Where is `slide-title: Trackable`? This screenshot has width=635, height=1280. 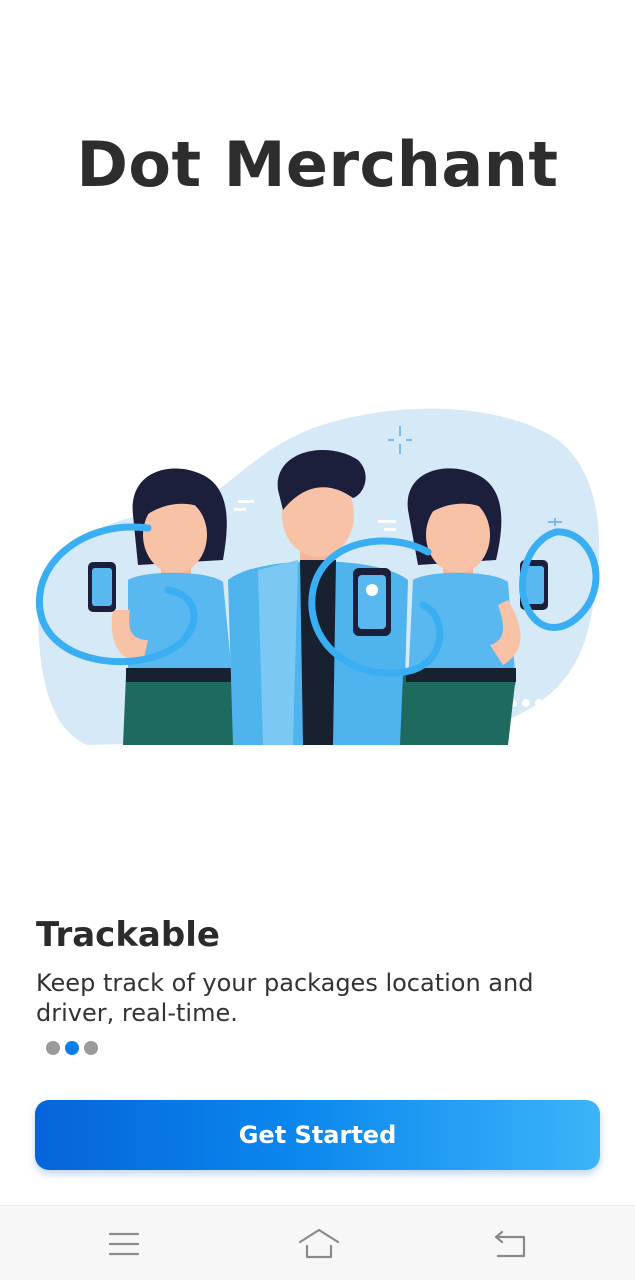 slide-title: Trackable is located at coordinates (128, 935).